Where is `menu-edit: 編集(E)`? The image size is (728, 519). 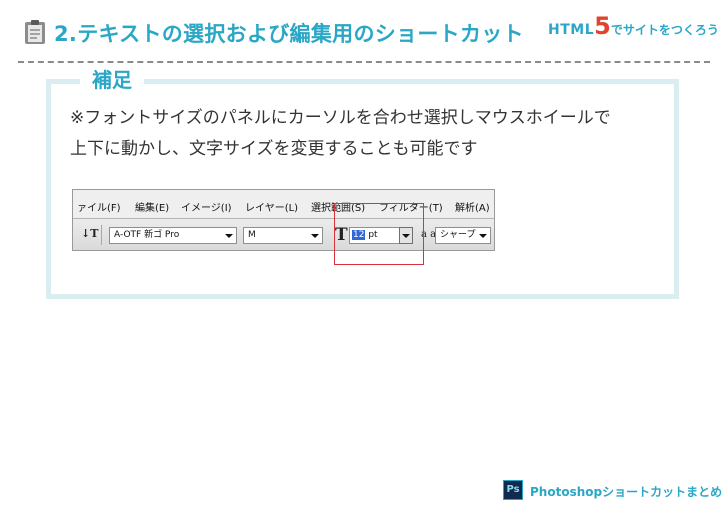
menu-edit: 編集(E) is located at coordinates (152, 206).